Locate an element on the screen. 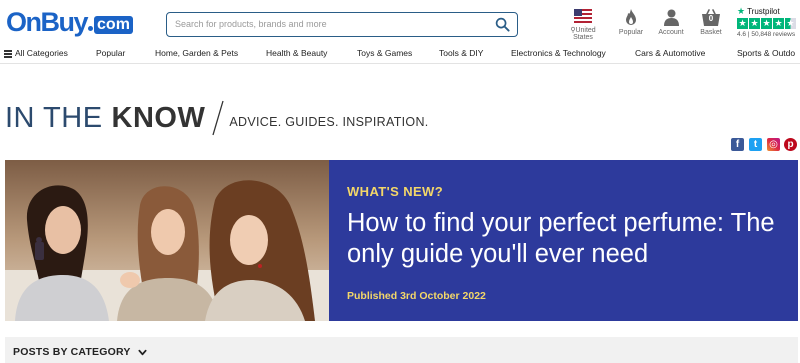 This screenshot has height=363, width=800. search-input is located at coordinates (327, 24).